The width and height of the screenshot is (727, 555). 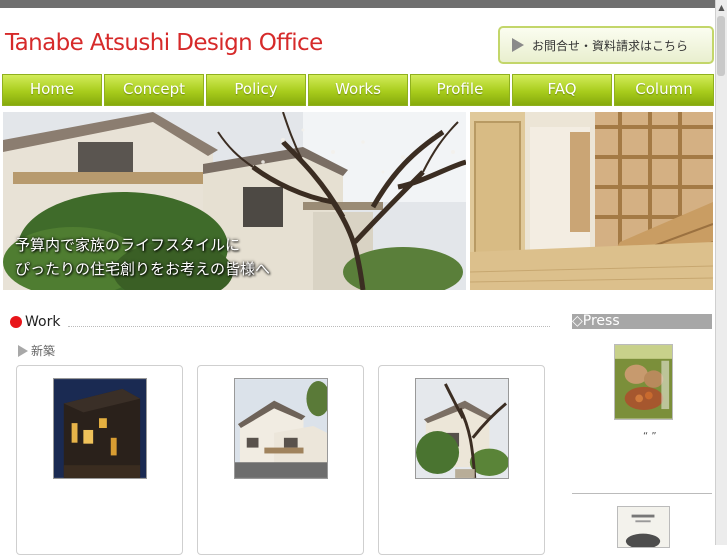 I want to click on nav-profile: Profile, so click(x=460, y=90).